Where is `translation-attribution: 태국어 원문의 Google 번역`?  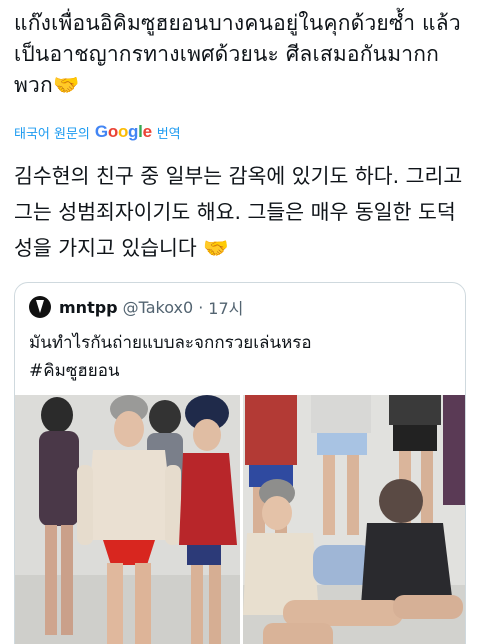
translation-attribution: 태국어 원문의 Google 번역 is located at coordinates (97, 132).